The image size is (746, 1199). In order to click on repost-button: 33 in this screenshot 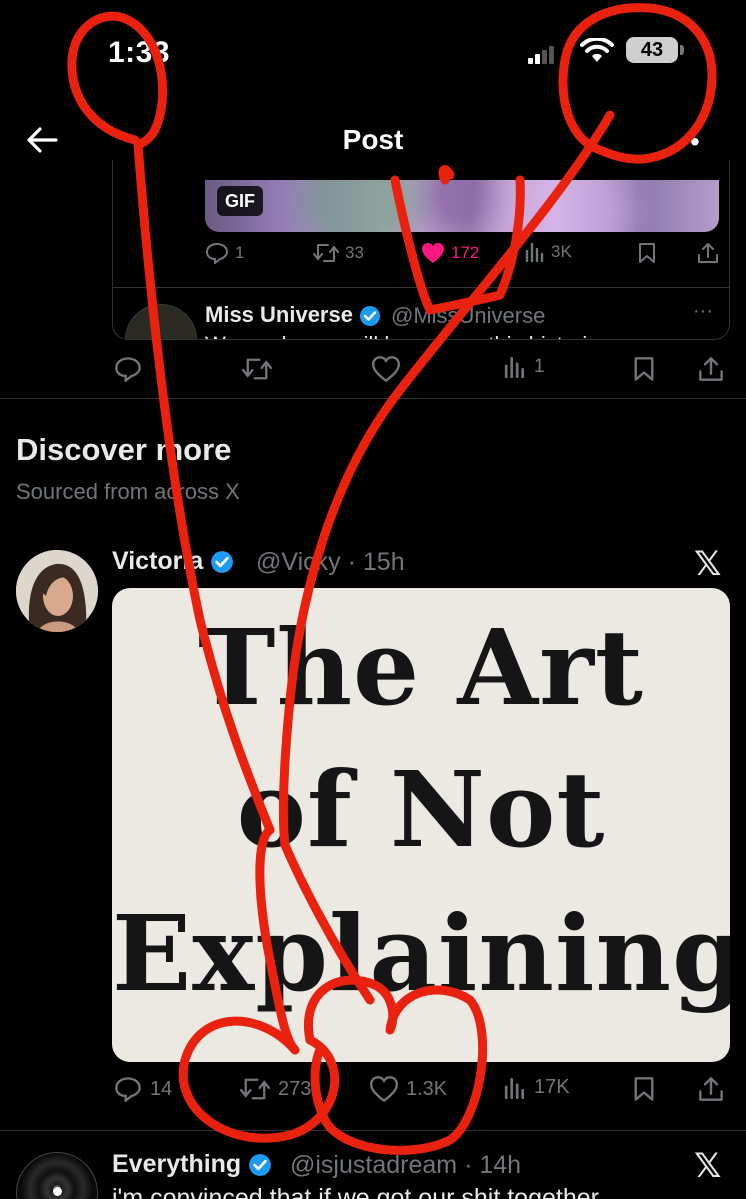, I will do `click(338, 253)`.